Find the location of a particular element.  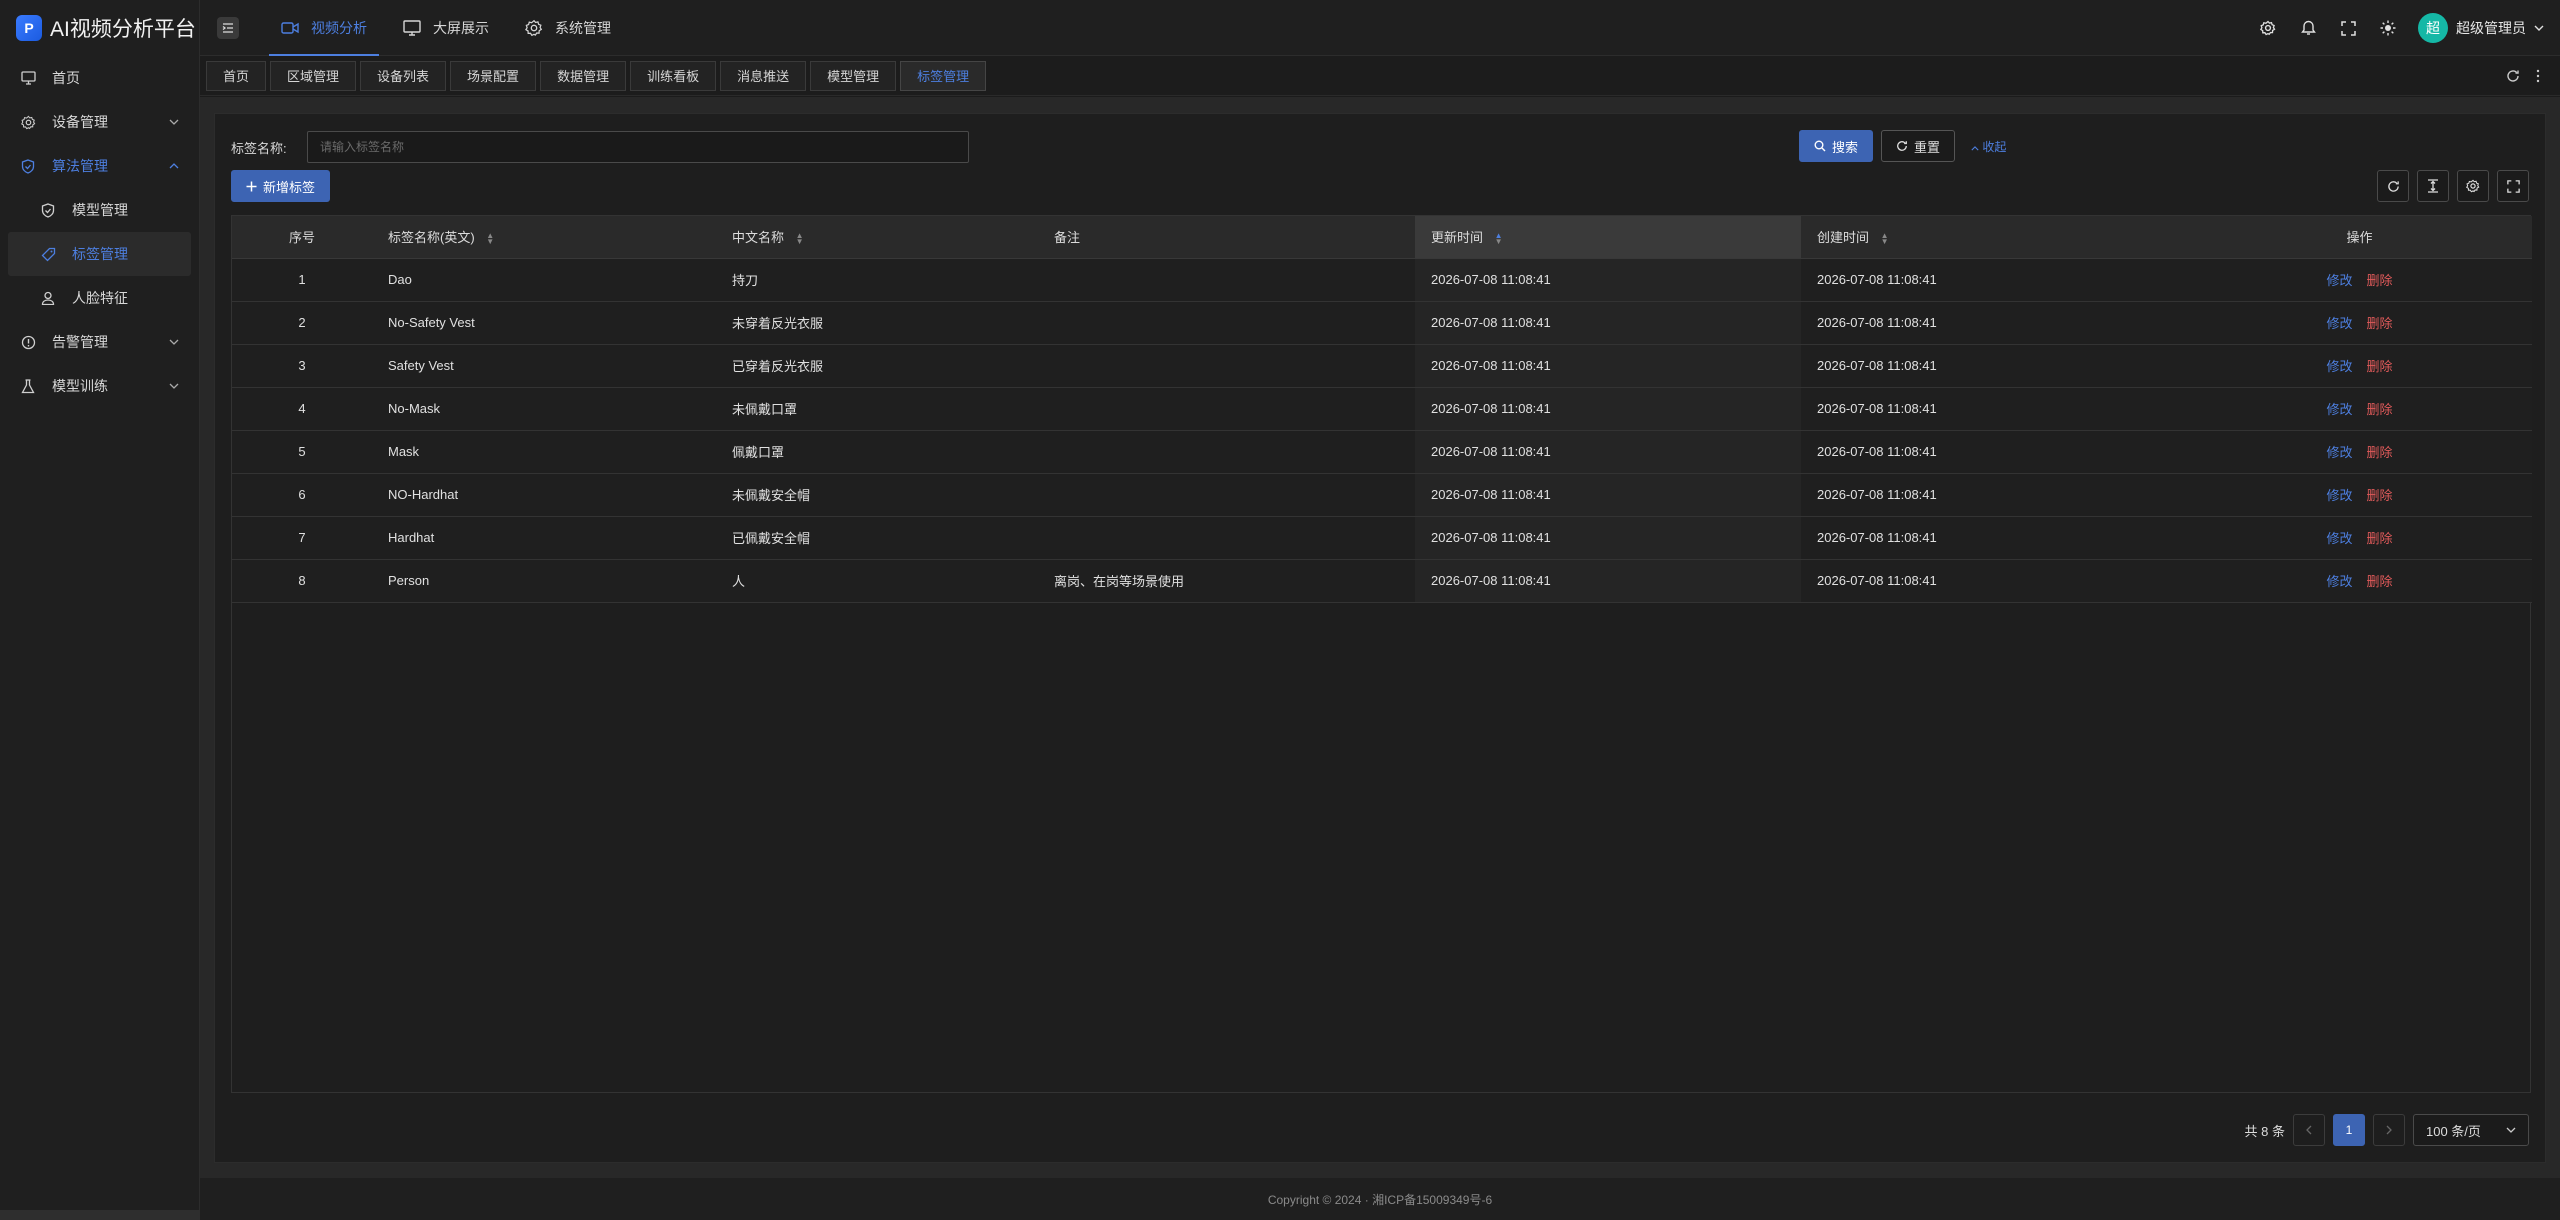

table-density-button is located at coordinates (2433, 186).